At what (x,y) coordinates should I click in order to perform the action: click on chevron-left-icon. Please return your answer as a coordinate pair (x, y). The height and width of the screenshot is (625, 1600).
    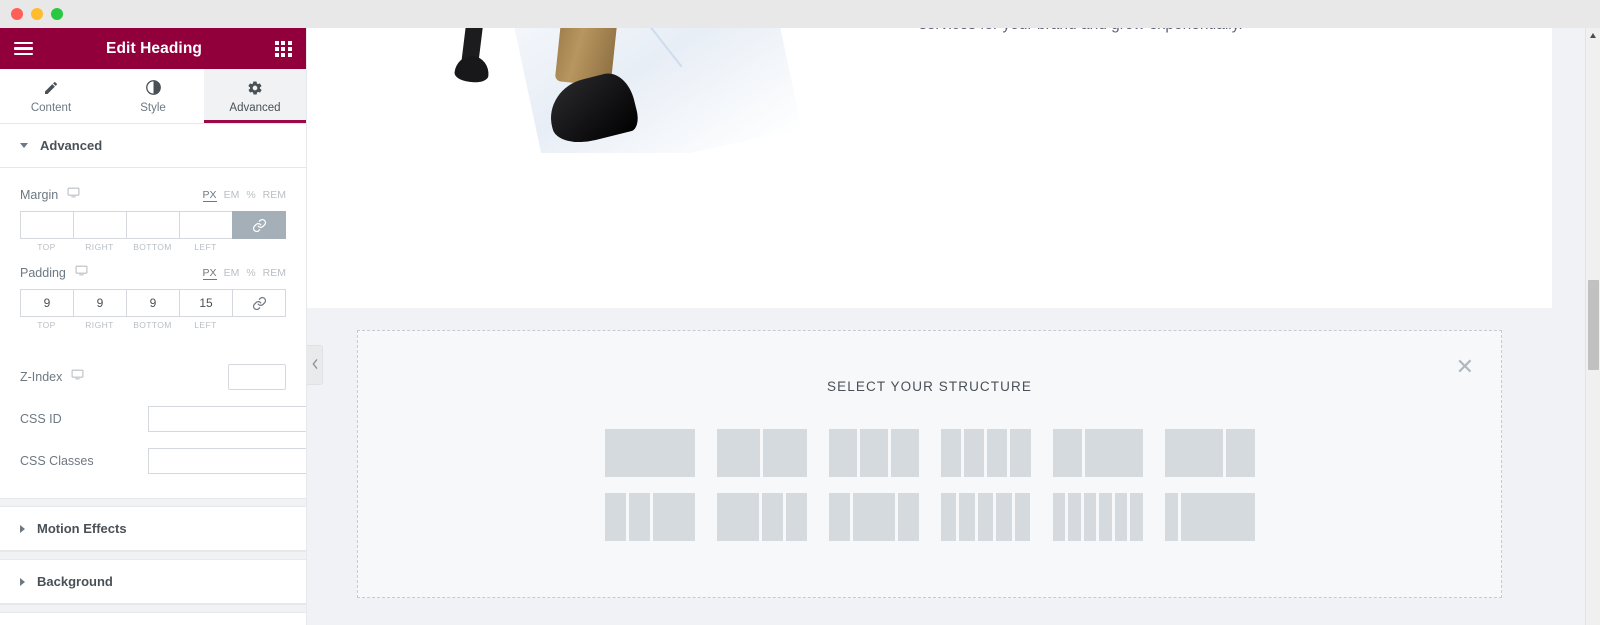
    Looking at the image, I should click on (315, 365).